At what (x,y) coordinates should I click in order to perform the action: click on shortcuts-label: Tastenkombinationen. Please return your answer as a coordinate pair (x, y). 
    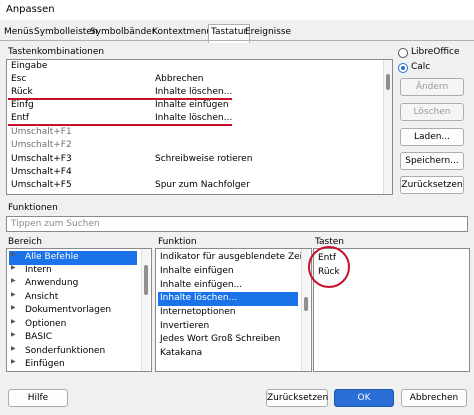
    Looking at the image, I should click on (56, 52).